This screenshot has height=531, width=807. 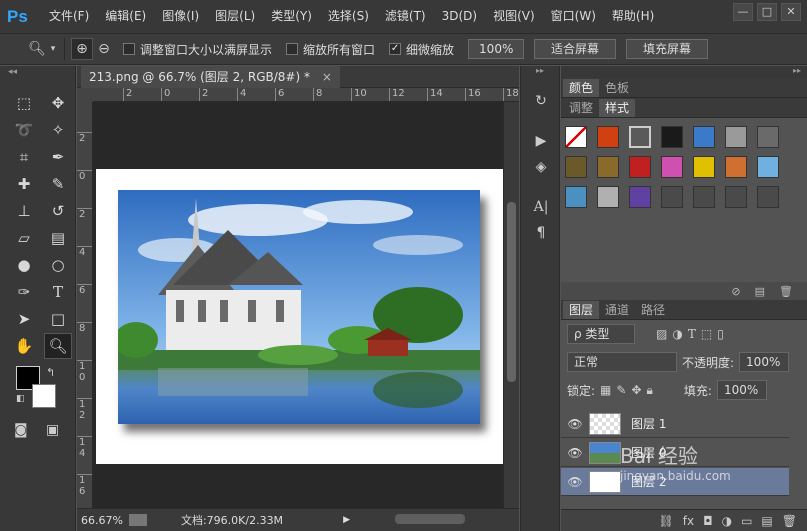 What do you see at coordinates (58, 238) in the screenshot?
I see `gradient-tool-icon: ▤` at bounding box center [58, 238].